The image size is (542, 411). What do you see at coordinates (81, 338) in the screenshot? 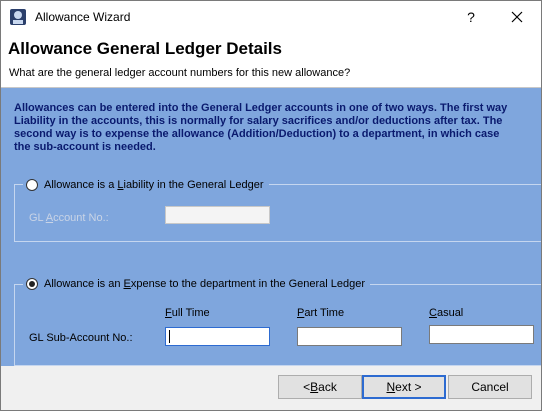
I see `gl-sub-account-label: GL Sub-Account No.:` at bounding box center [81, 338].